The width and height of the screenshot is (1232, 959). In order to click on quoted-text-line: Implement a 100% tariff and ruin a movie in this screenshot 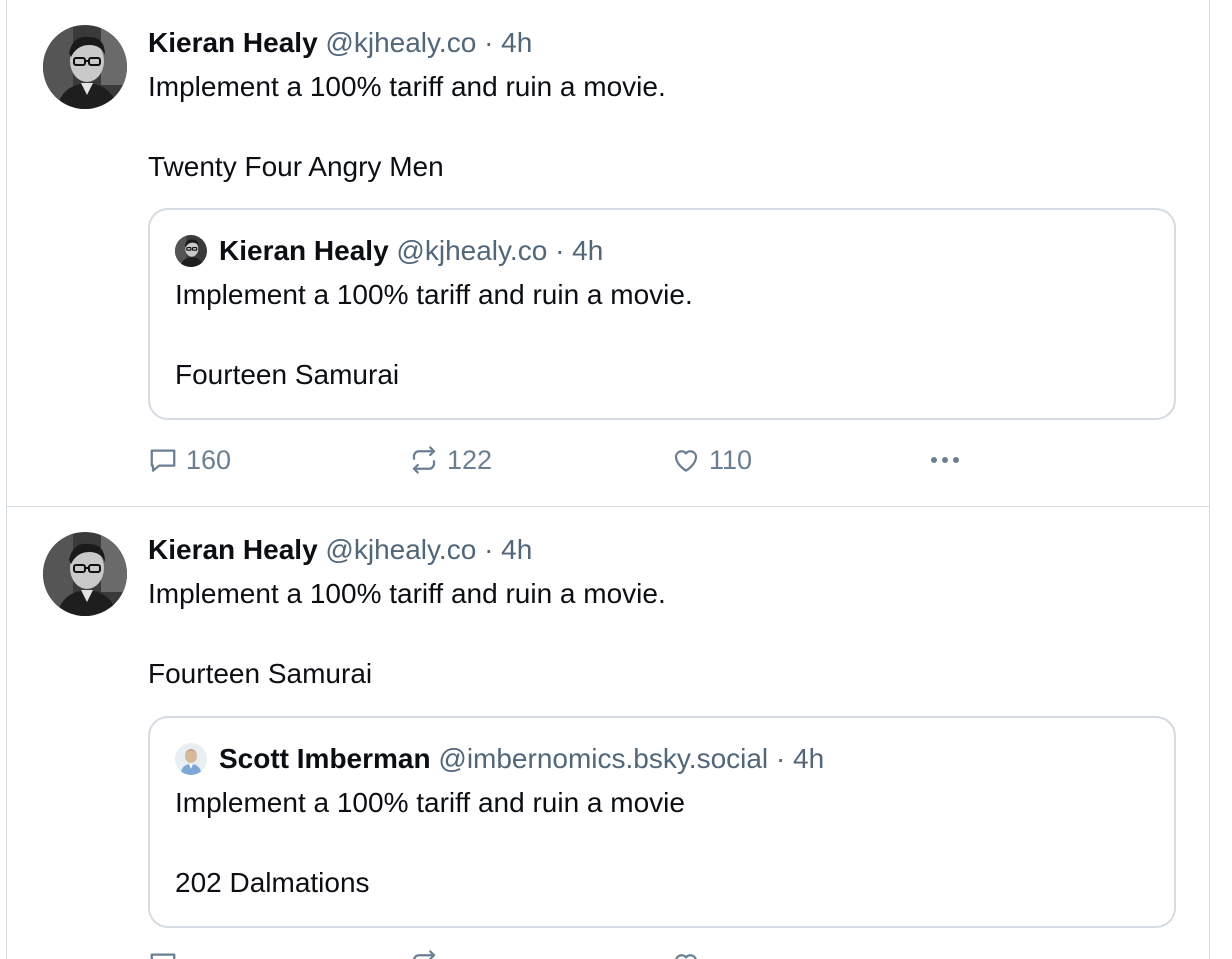, I will do `click(430, 802)`.